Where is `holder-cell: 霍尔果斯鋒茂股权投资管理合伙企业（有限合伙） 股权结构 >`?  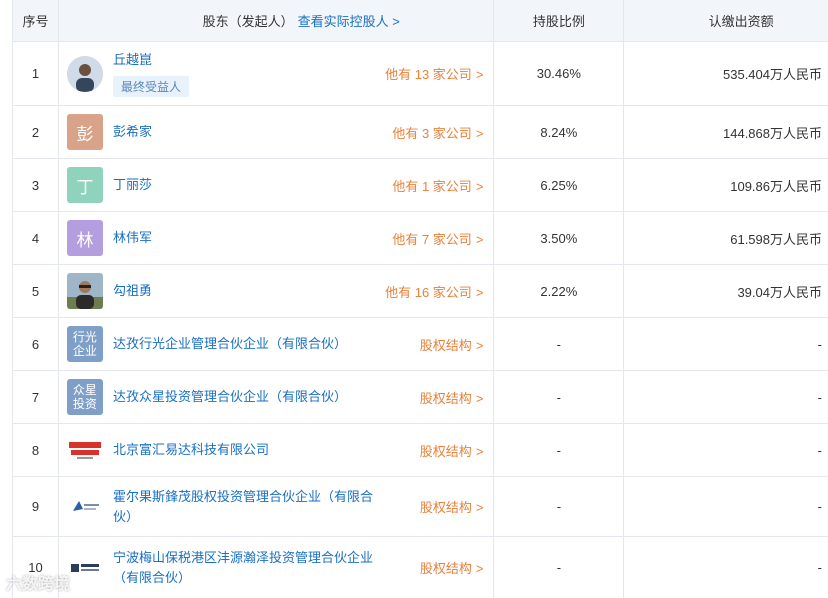 holder-cell: 霍尔果斯鋒茂股权投资管理合伙企业（有限合伙） 股权结构 > is located at coordinates (277, 506).